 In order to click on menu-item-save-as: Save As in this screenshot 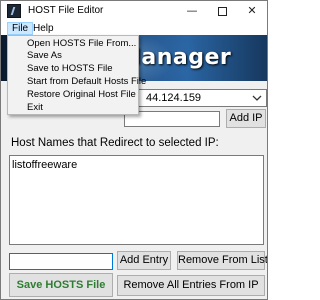, I will do `click(44, 55)`.